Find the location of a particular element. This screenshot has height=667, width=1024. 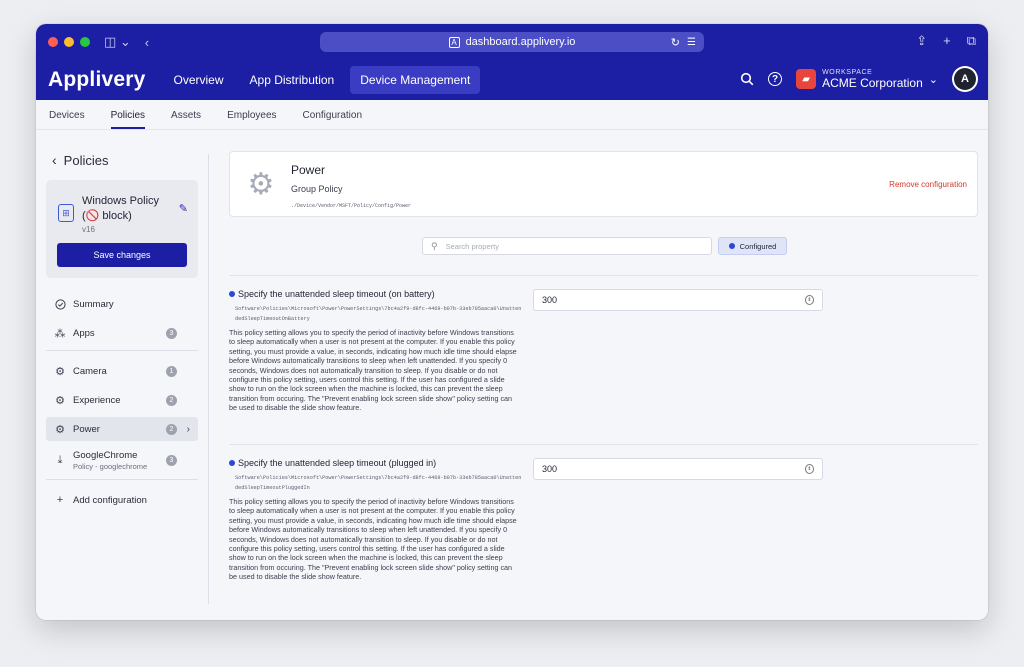

back-to-policies: ‹ Policies is located at coordinates (130, 160).